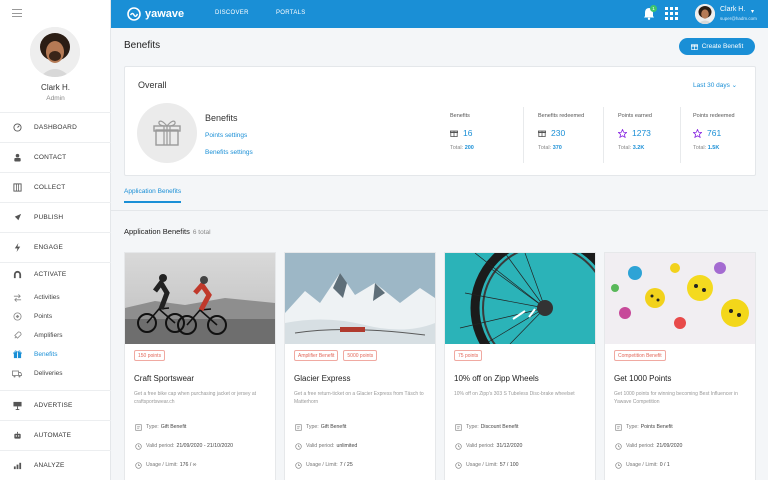 The width and height of the screenshot is (768, 480). Describe the element at coordinates (472, 427) in the screenshot. I see `type-label: Type:` at that location.